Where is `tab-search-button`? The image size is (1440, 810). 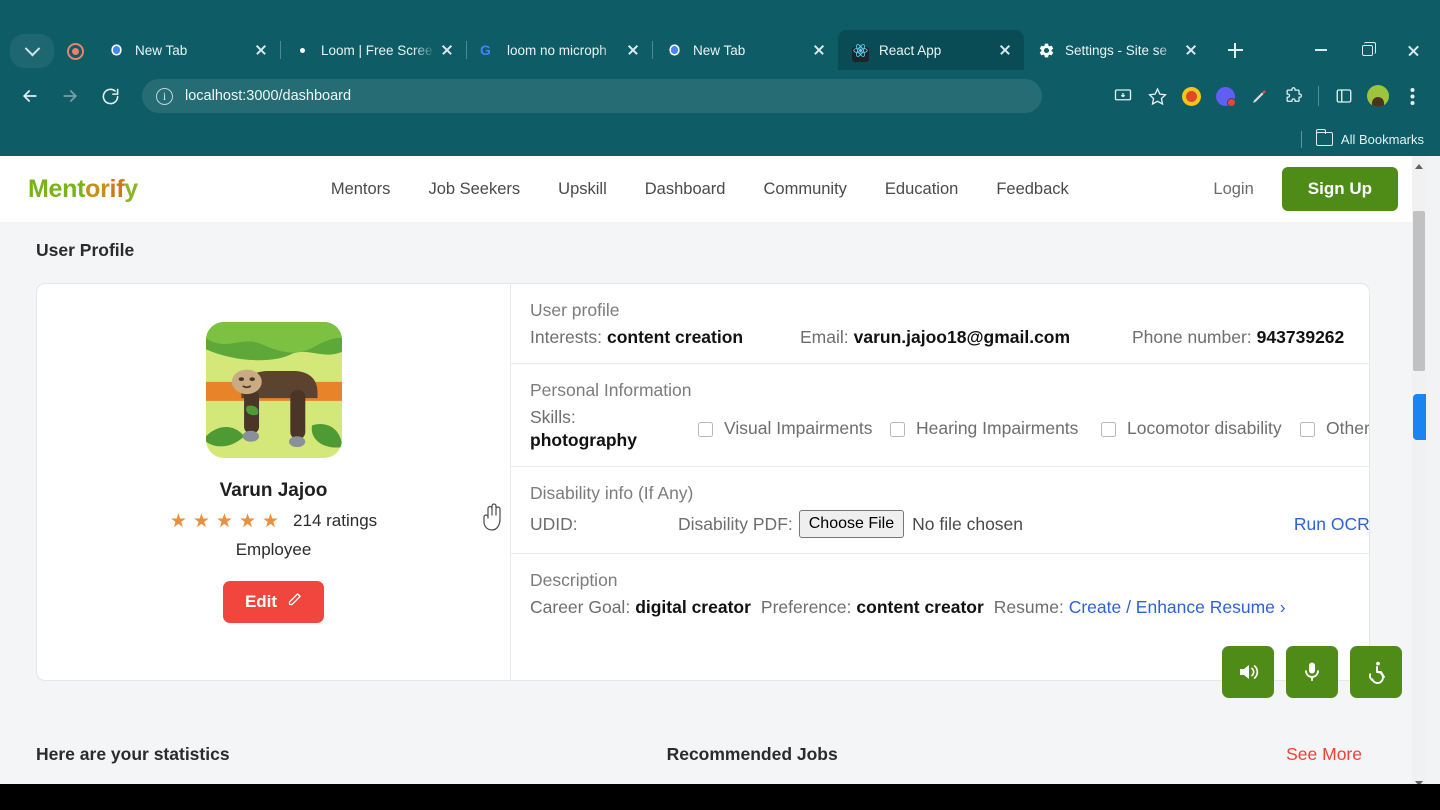 tab-search-button is located at coordinates (32, 51).